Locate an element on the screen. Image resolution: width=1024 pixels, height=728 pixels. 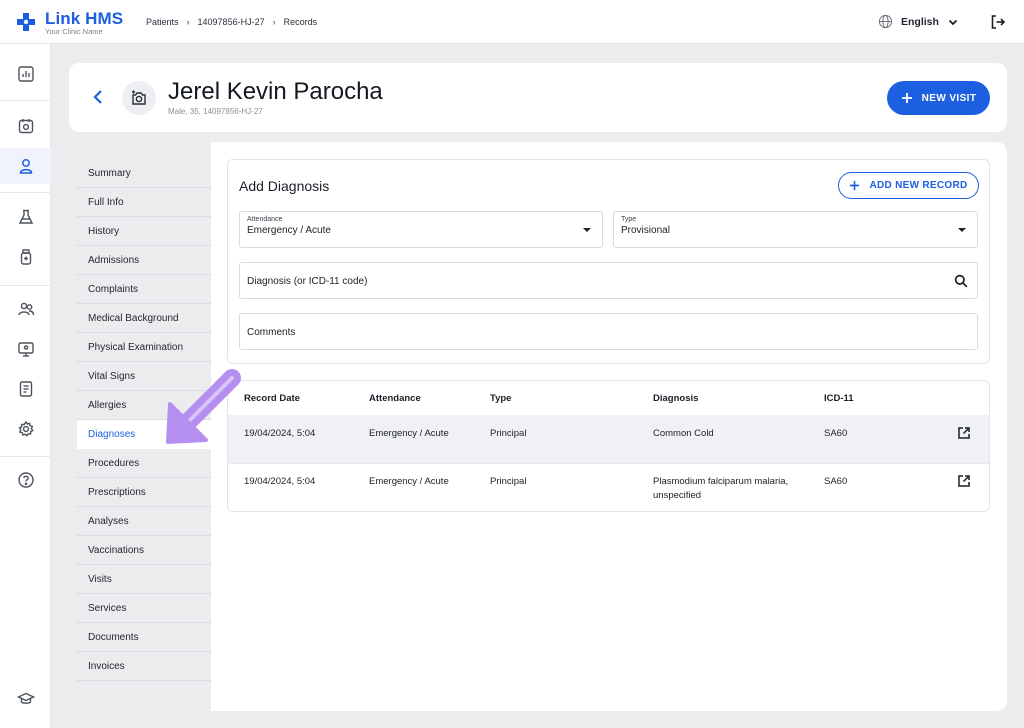
rail-monitor is located at coordinates (25, 349).